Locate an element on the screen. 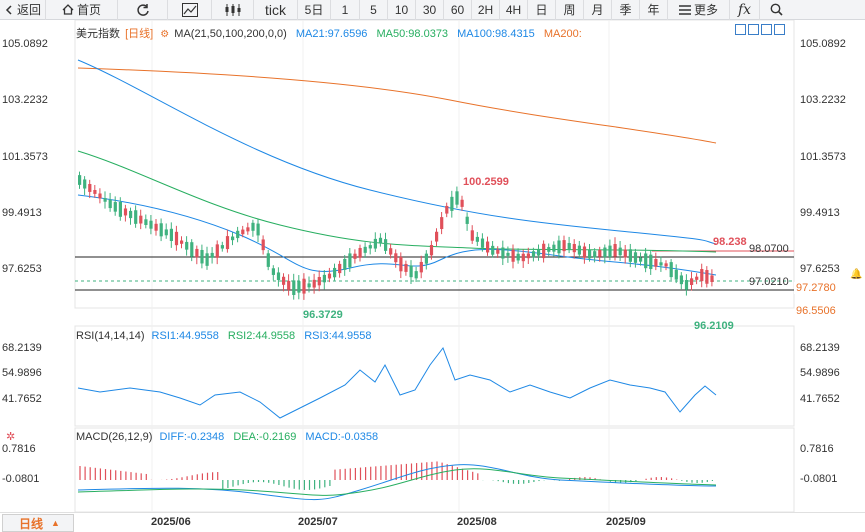 The image size is (865, 532). period-day: 日 is located at coordinates (542, 10).